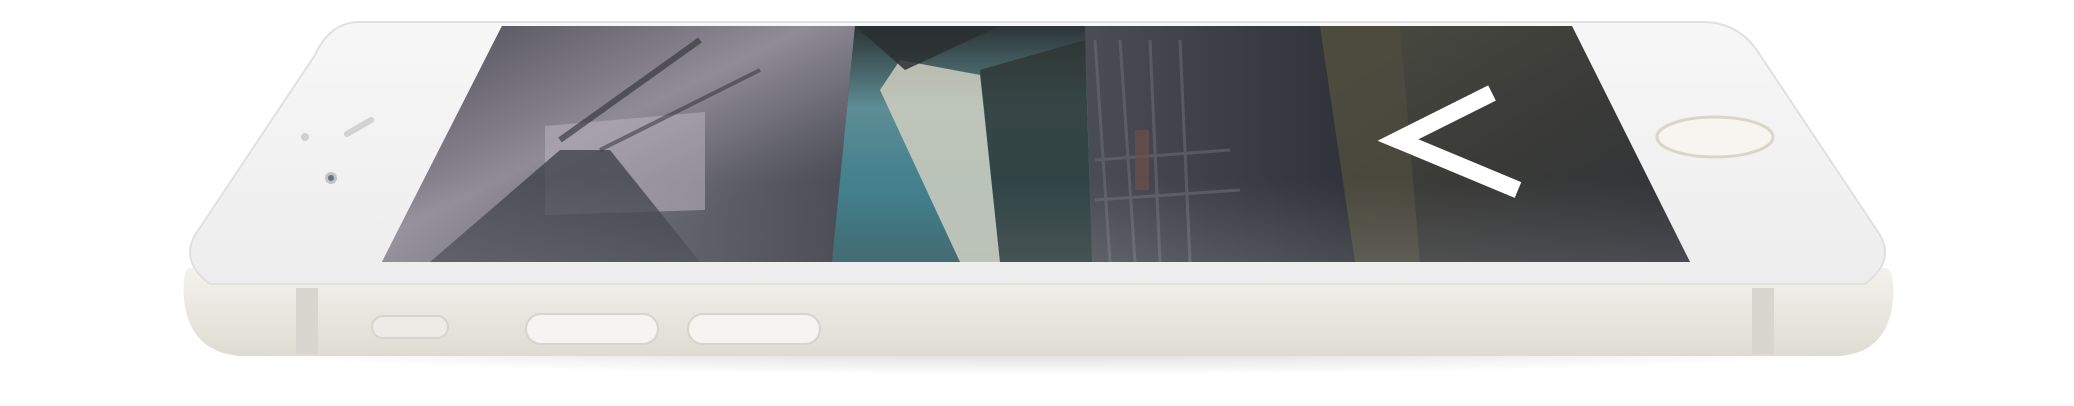  I want to click on proximity-sensor, so click(305, 137).